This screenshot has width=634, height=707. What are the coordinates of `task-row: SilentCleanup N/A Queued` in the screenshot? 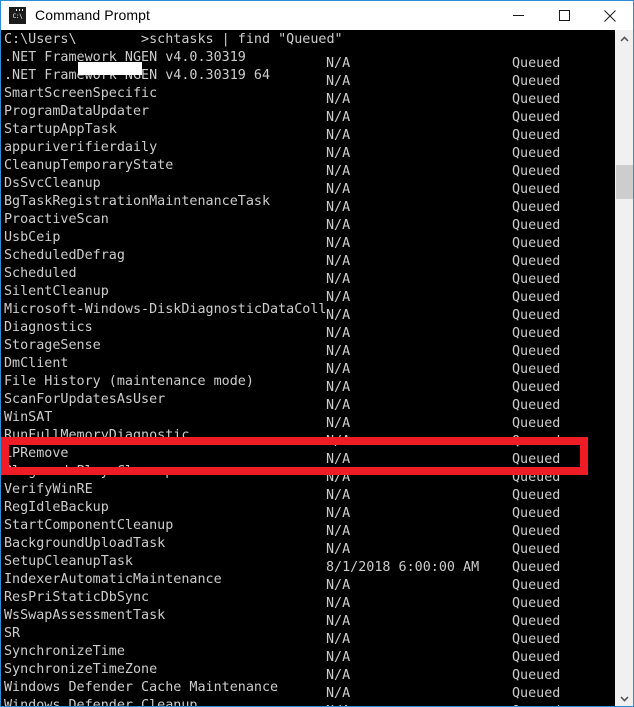 It's located at (282, 294).